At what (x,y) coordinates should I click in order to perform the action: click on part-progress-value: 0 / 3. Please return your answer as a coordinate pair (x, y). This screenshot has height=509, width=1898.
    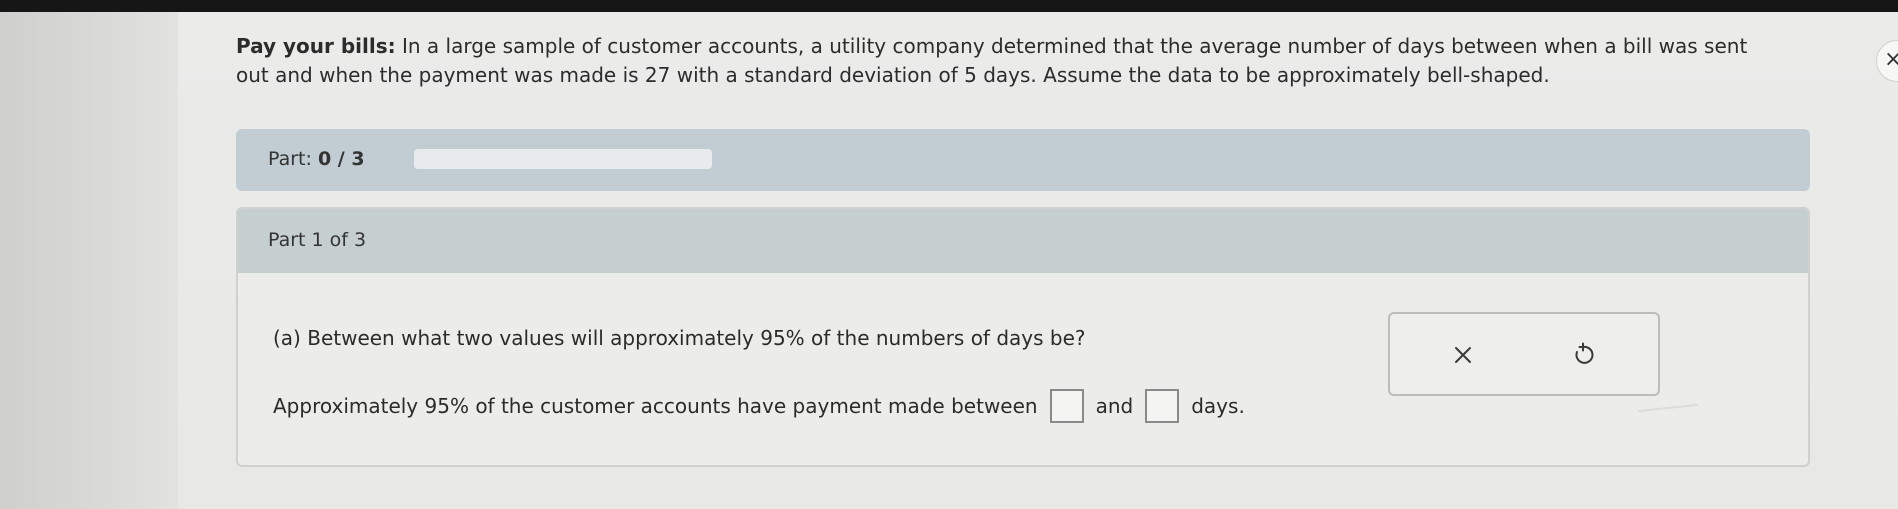
    Looking at the image, I should click on (341, 159).